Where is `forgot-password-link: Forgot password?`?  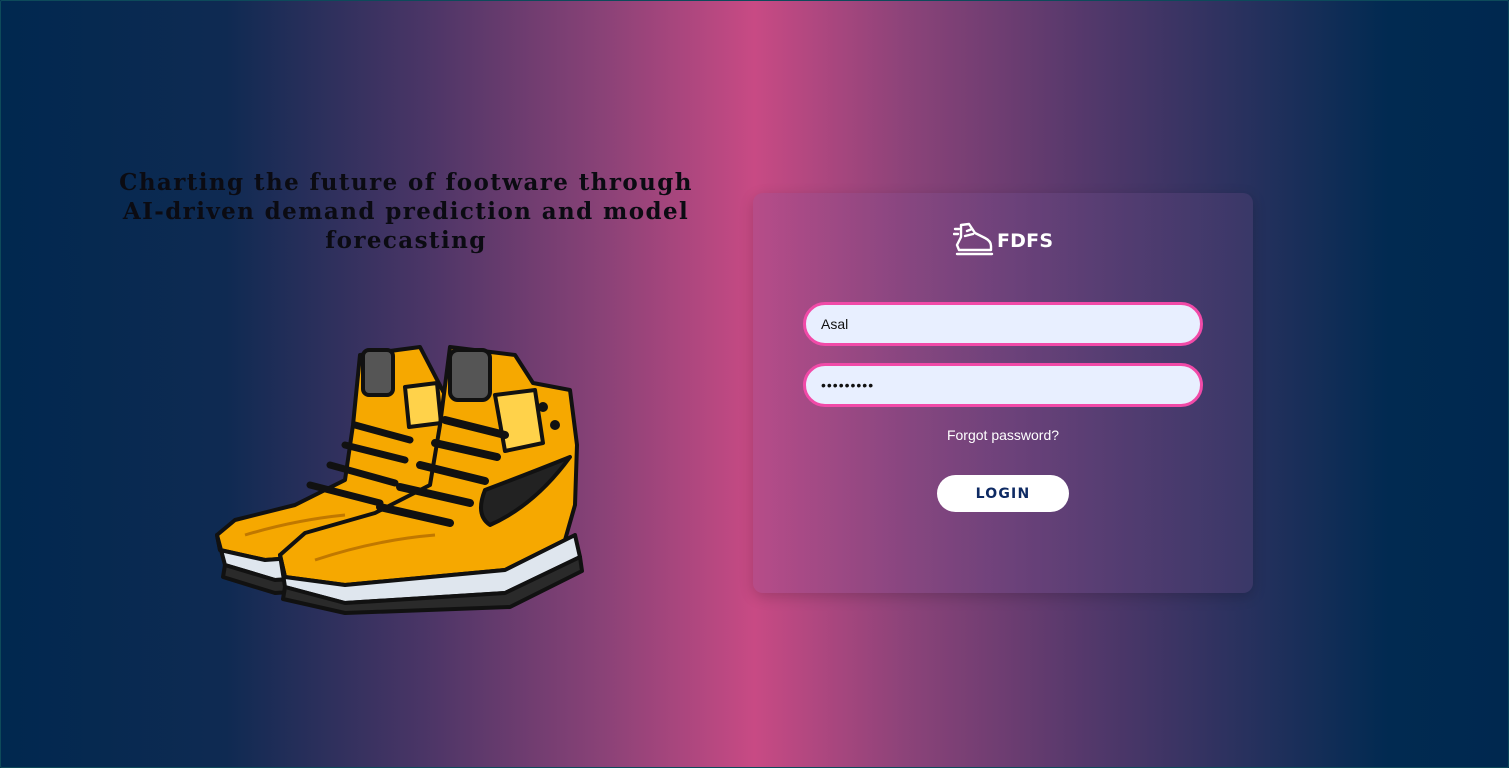 forgot-password-link: Forgot password? is located at coordinates (1003, 435).